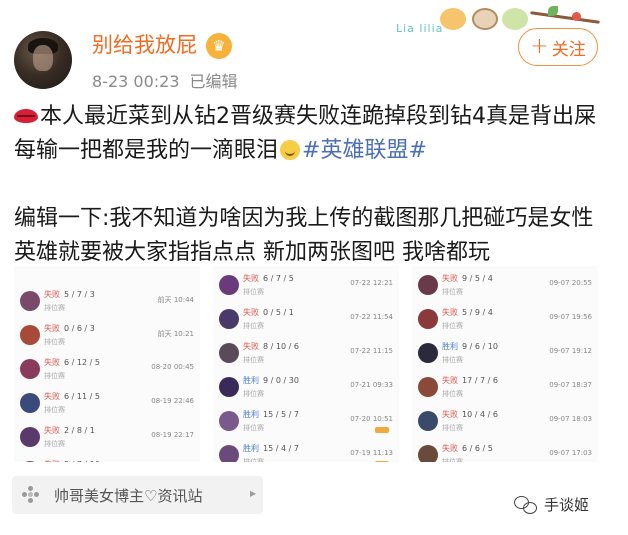 Image resolution: width=628 pixels, height=535 pixels. What do you see at coordinates (526, 504) in the screenshot?
I see `wechat-icon` at bounding box center [526, 504].